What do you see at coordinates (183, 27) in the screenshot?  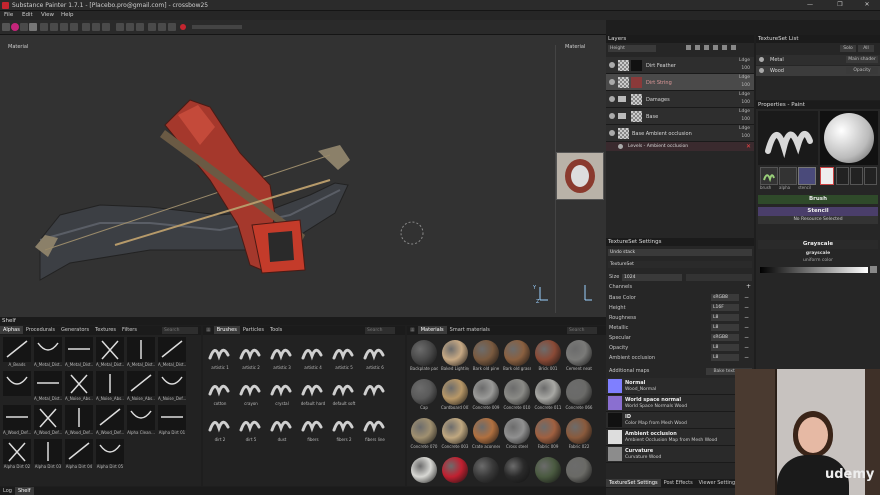 I see `record-icon` at bounding box center [183, 27].